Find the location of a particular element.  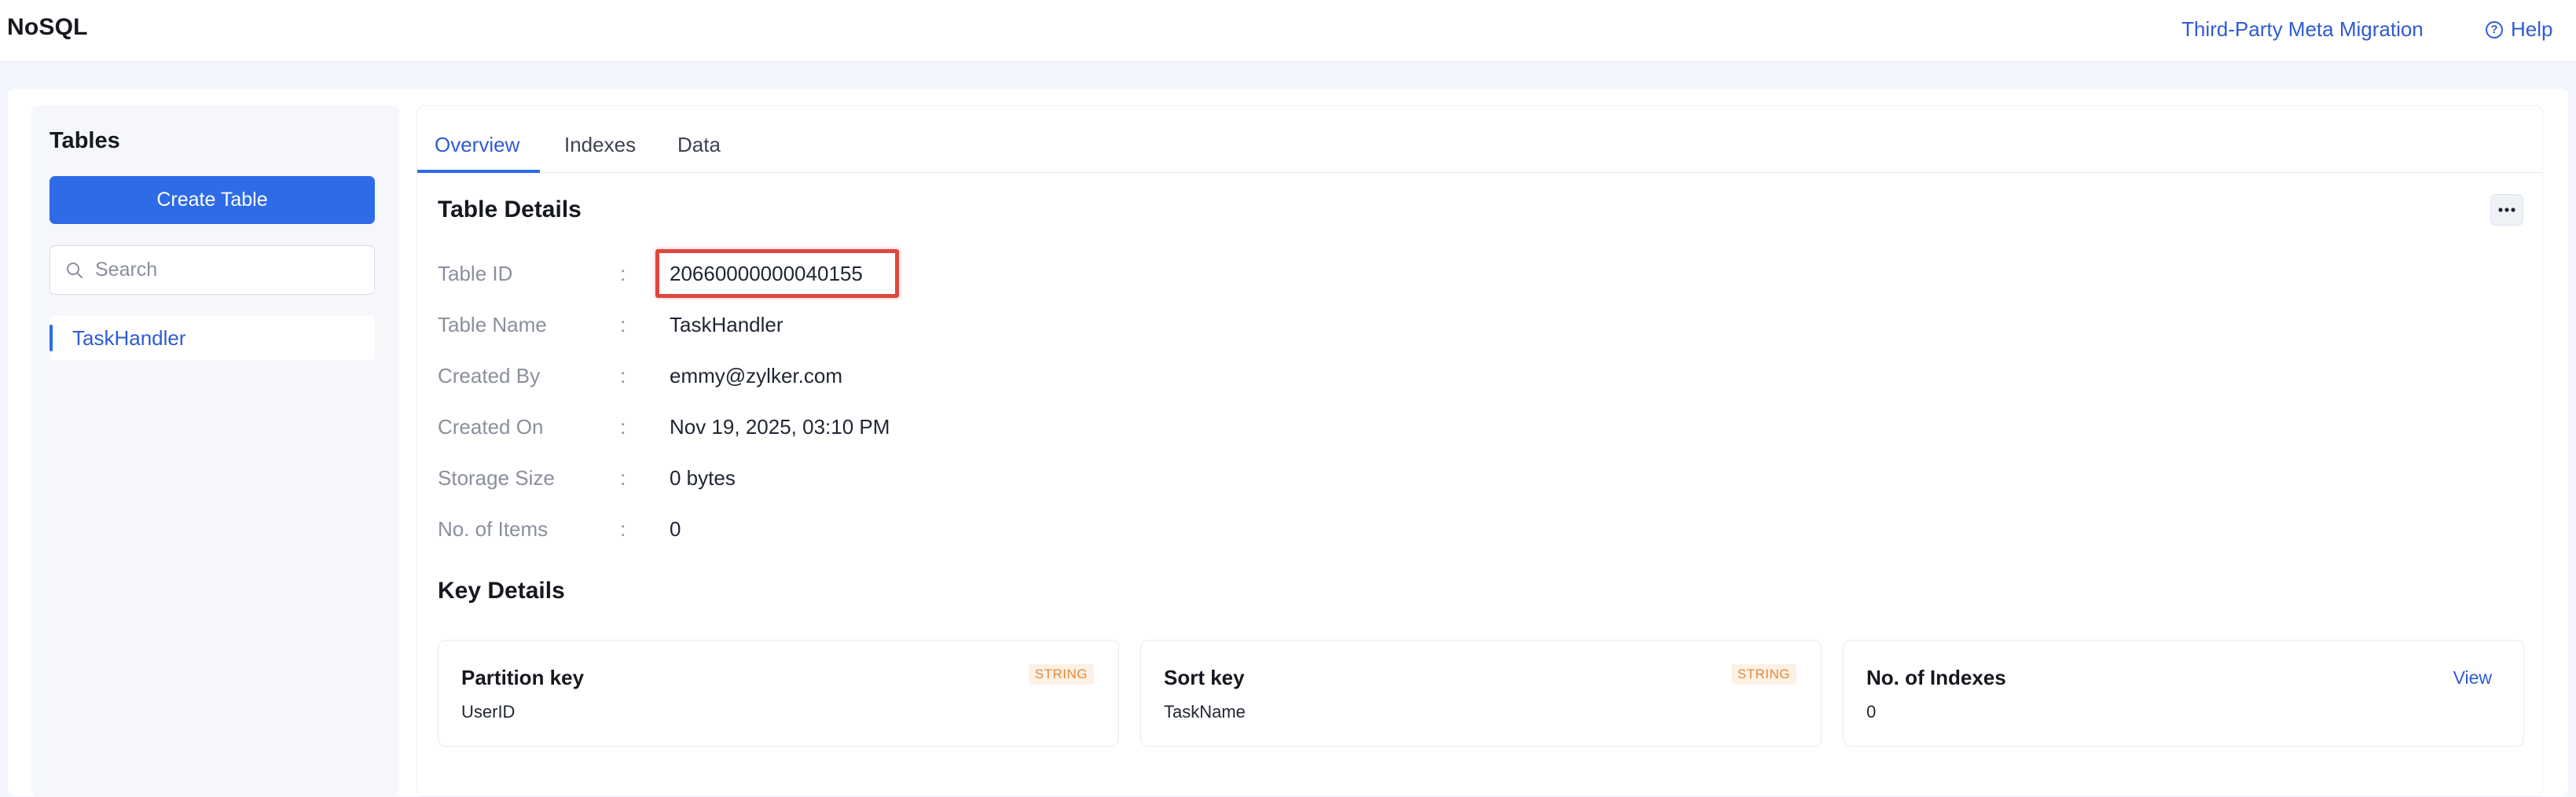

search-input is located at coordinates (229, 270).